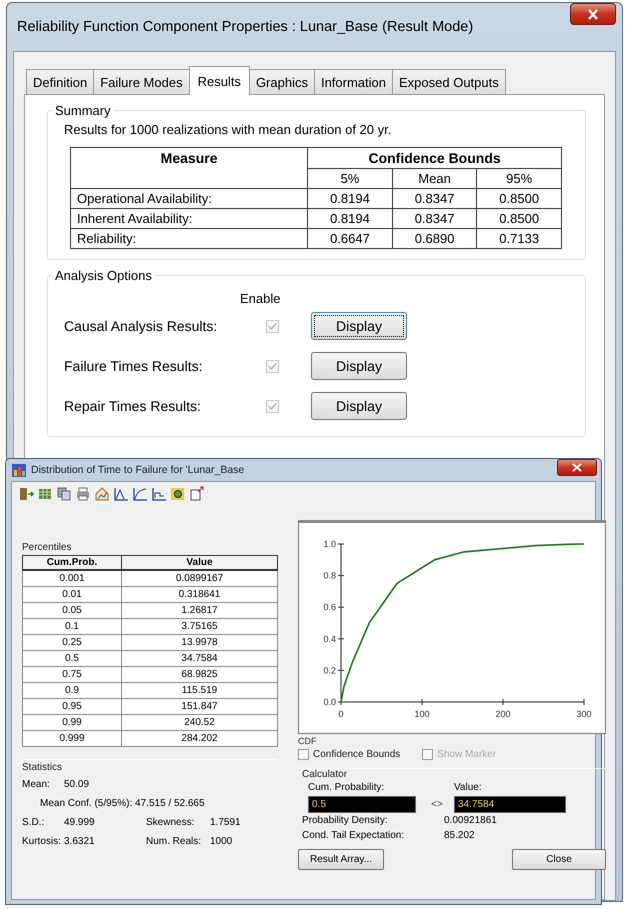 The height and width of the screenshot is (909, 629). I want to click on table-cell: 3.75165, so click(200, 626).